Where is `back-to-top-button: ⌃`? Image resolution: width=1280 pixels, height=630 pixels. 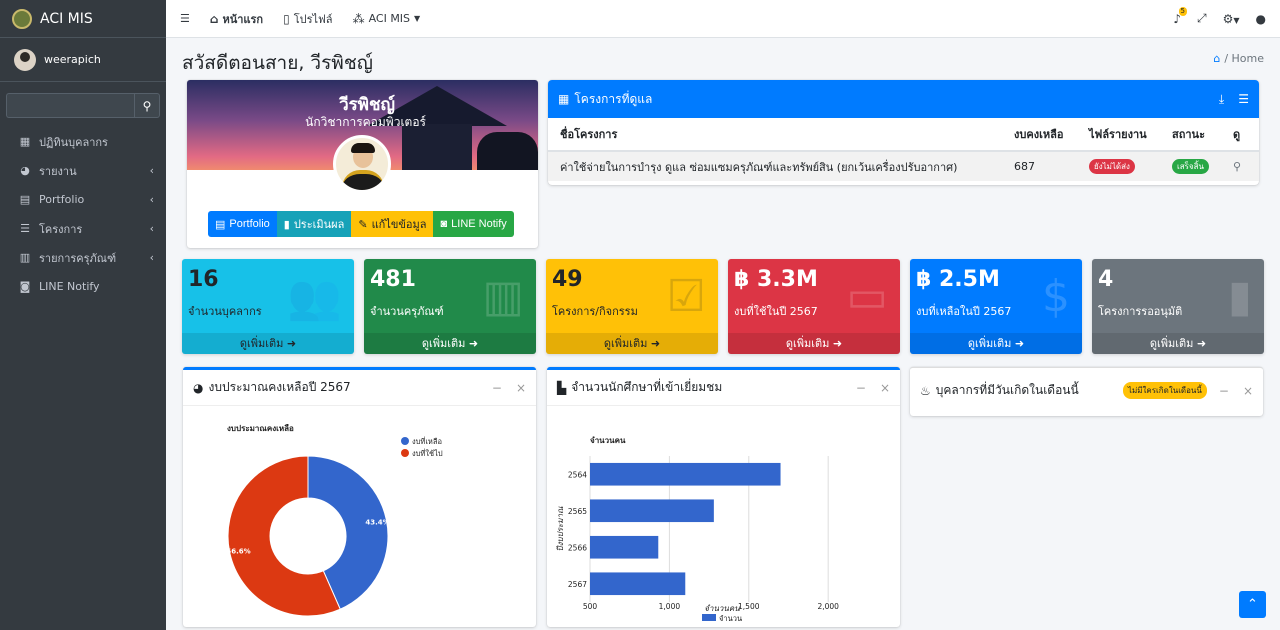 back-to-top-button: ⌃ is located at coordinates (1252, 604).